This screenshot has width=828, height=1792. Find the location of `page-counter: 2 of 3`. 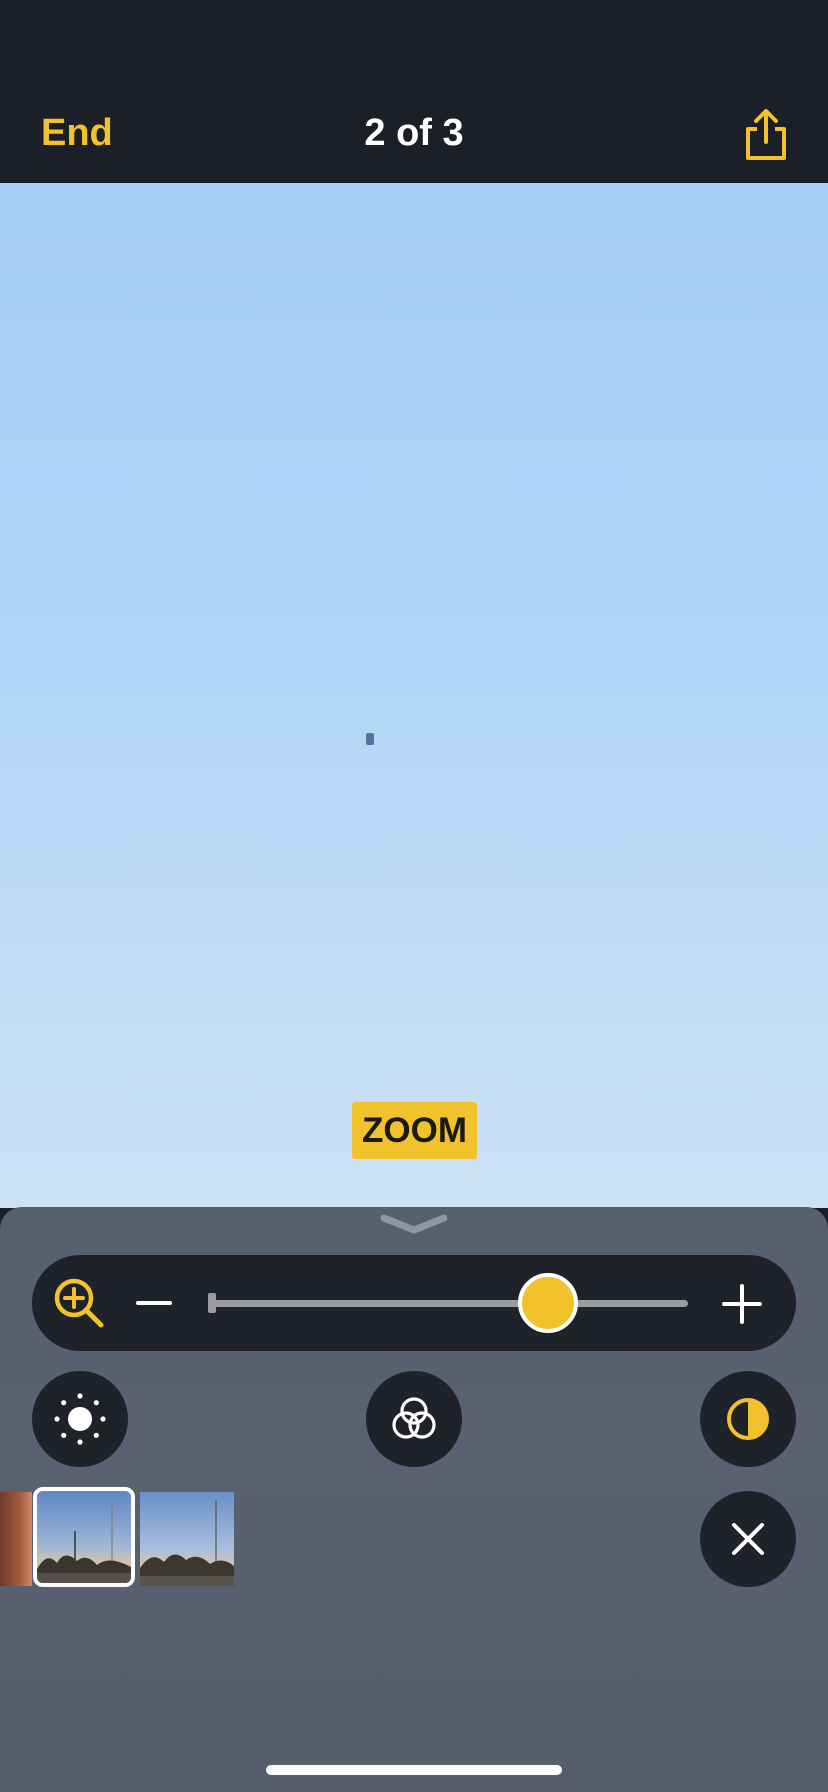

page-counter: 2 of 3 is located at coordinates (414, 133).